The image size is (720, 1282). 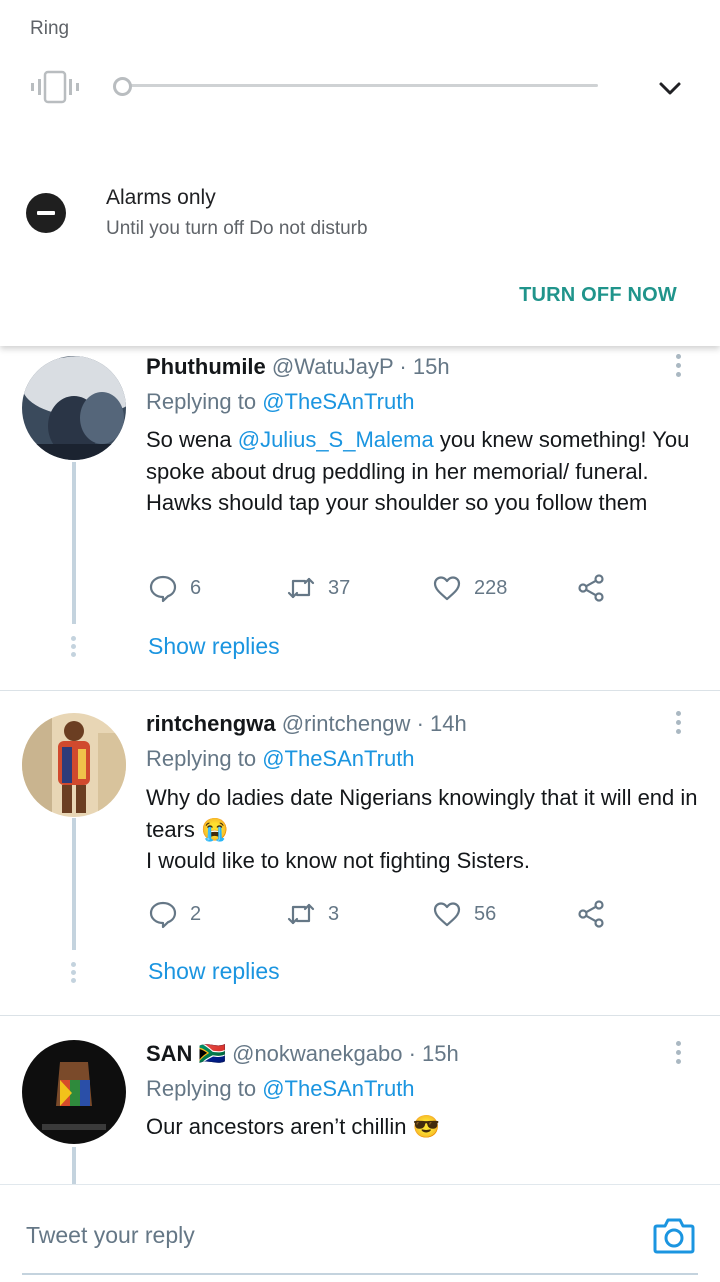 What do you see at coordinates (338, 1088) in the screenshot?
I see `replying-to-handle: @TheSAnTruth` at bounding box center [338, 1088].